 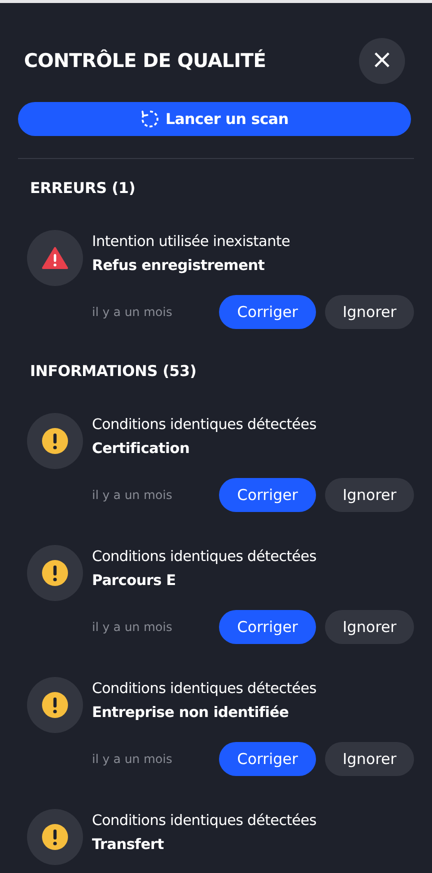 What do you see at coordinates (382, 61) in the screenshot?
I see `close-button: ×` at bounding box center [382, 61].